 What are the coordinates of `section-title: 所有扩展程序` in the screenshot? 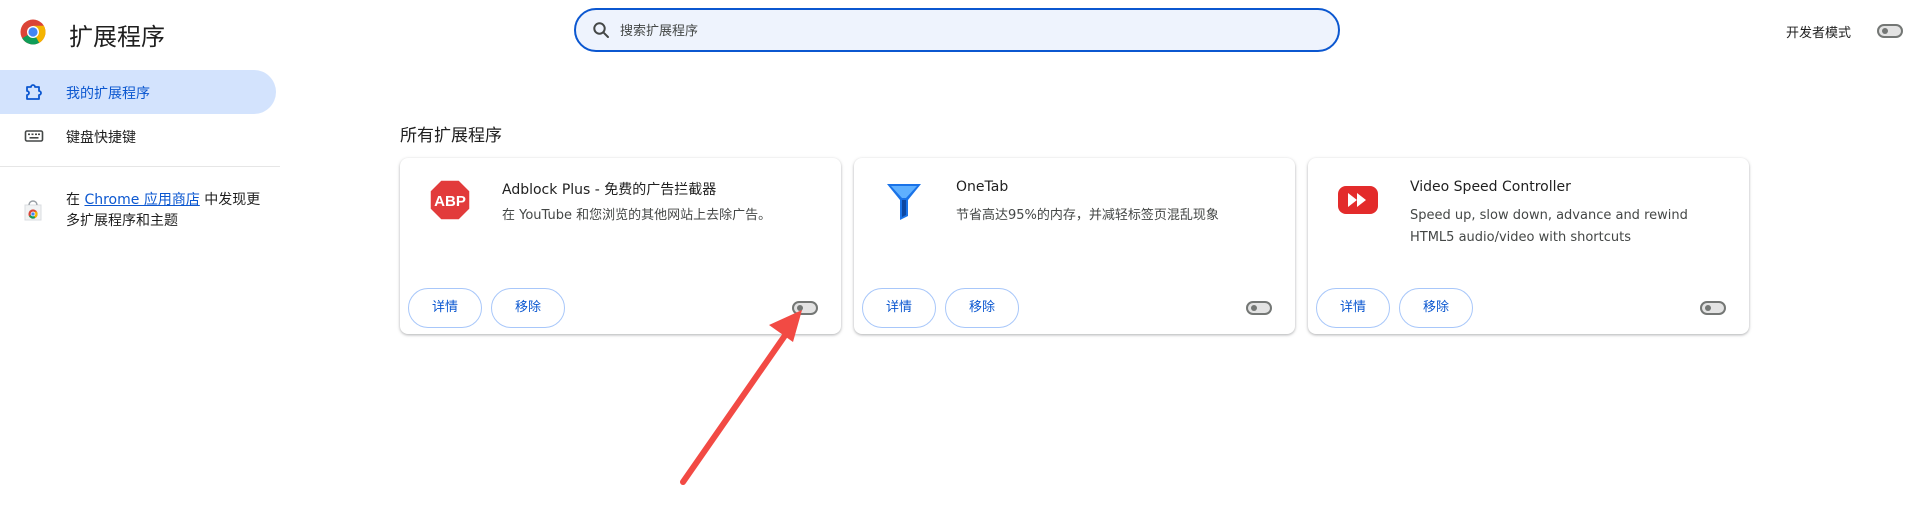 It's located at (451, 136).